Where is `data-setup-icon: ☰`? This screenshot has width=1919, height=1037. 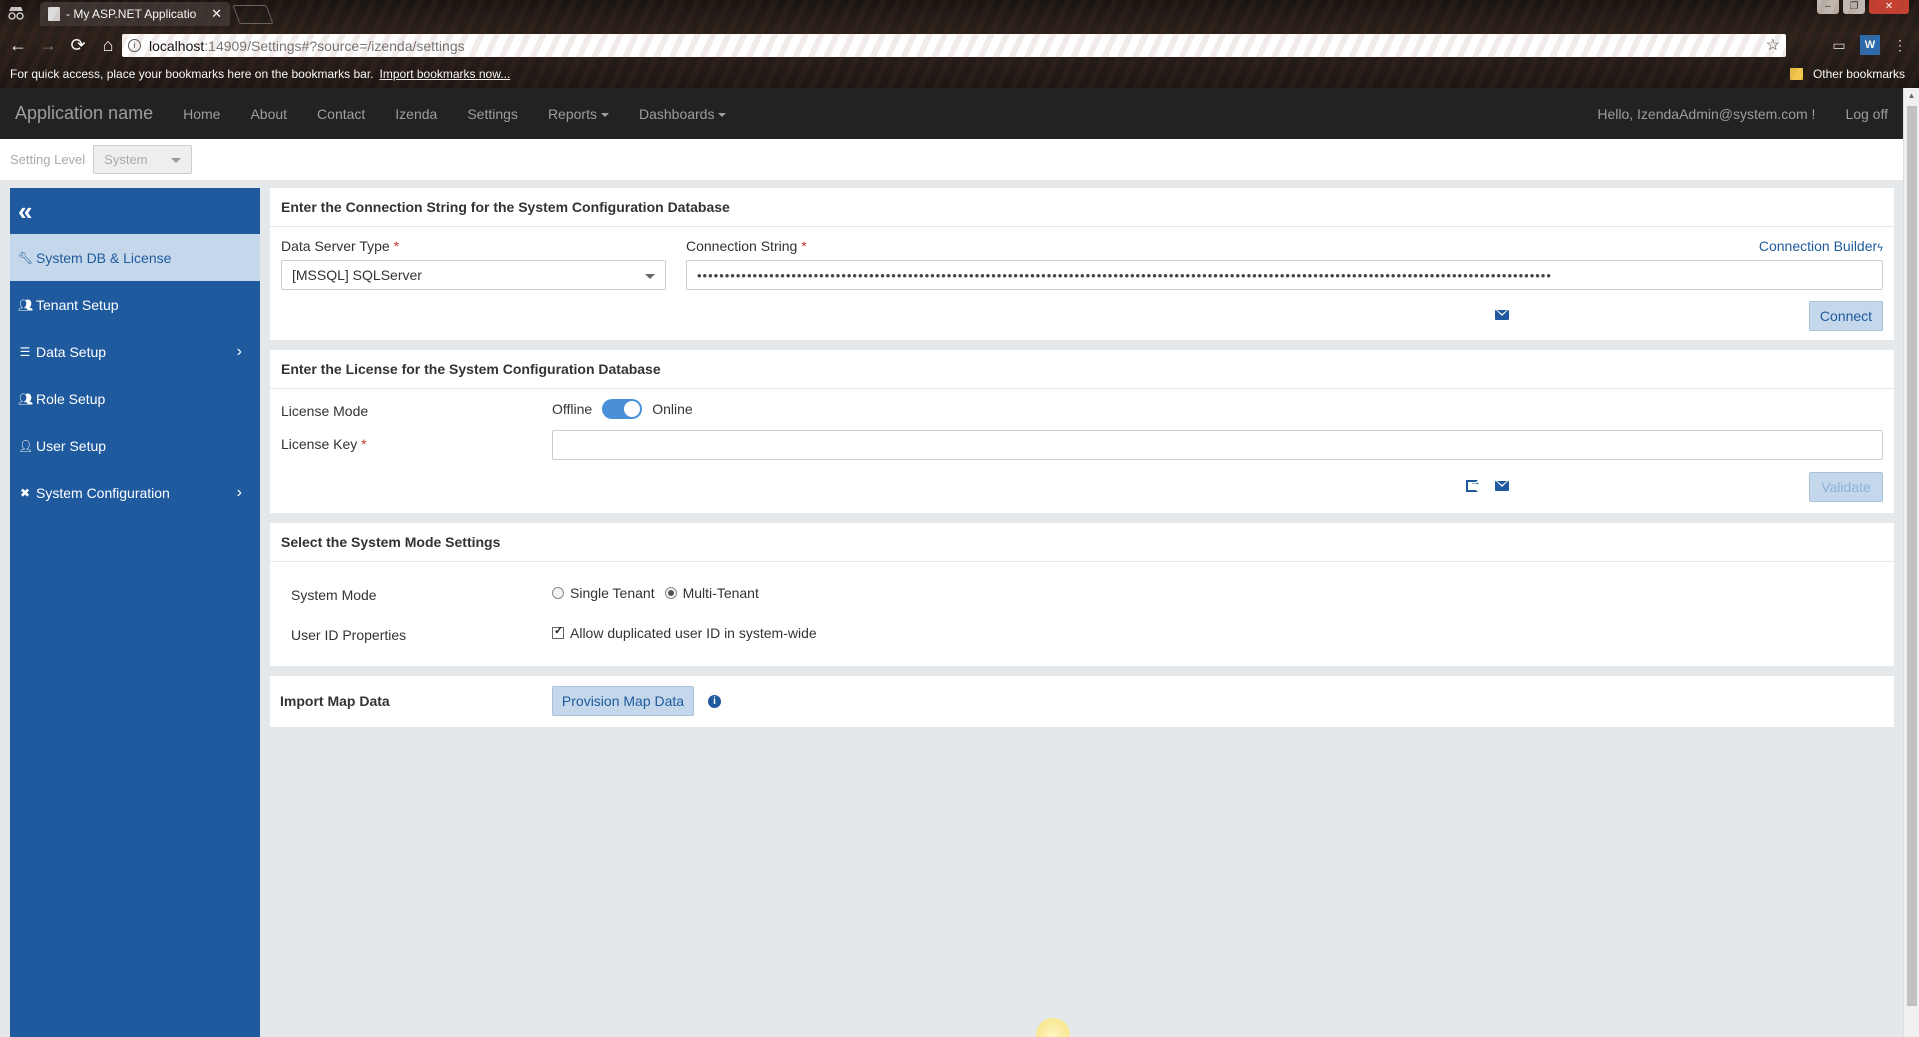
data-setup-icon: ☰ is located at coordinates (25, 351).